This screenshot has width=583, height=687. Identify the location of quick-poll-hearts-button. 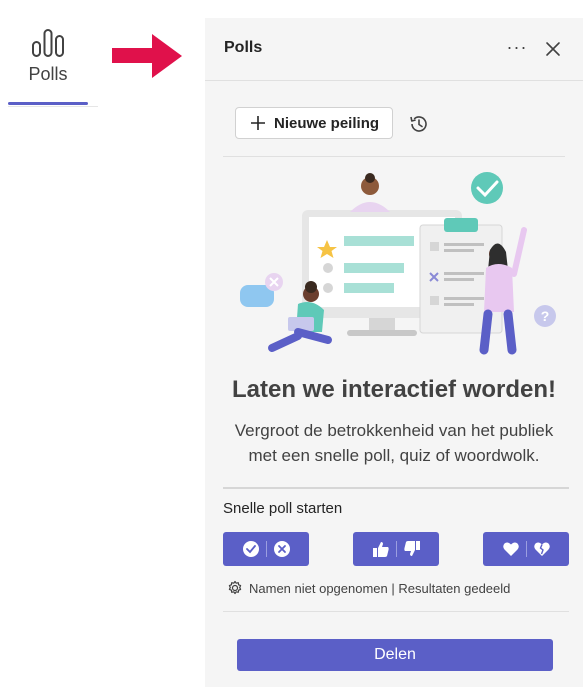
(526, 549).